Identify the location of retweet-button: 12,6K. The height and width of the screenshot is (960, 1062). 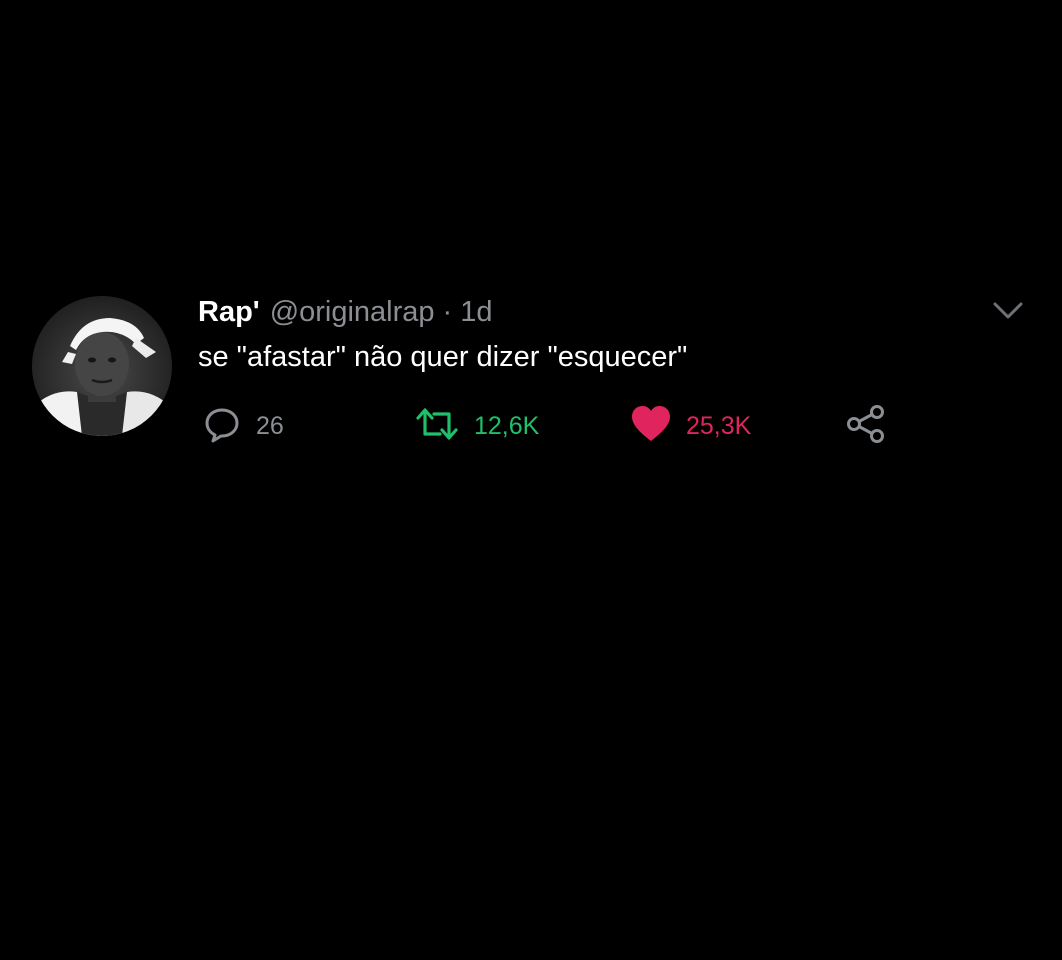
(476, 426).